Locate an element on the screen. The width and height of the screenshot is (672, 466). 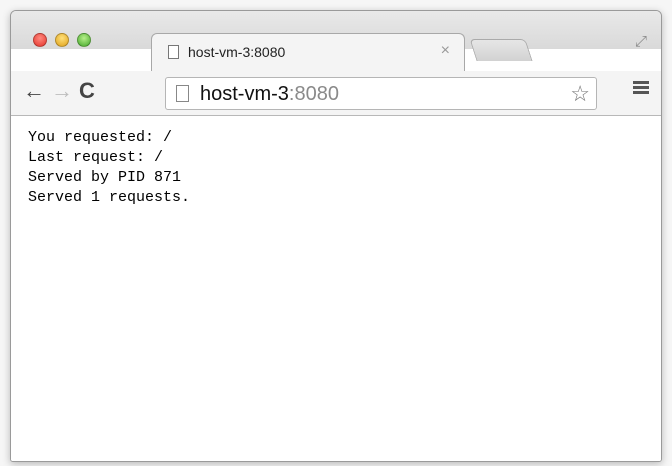
tab-host-vm-3: host-vm-3:8080 × is located at coordinates (308, 52).